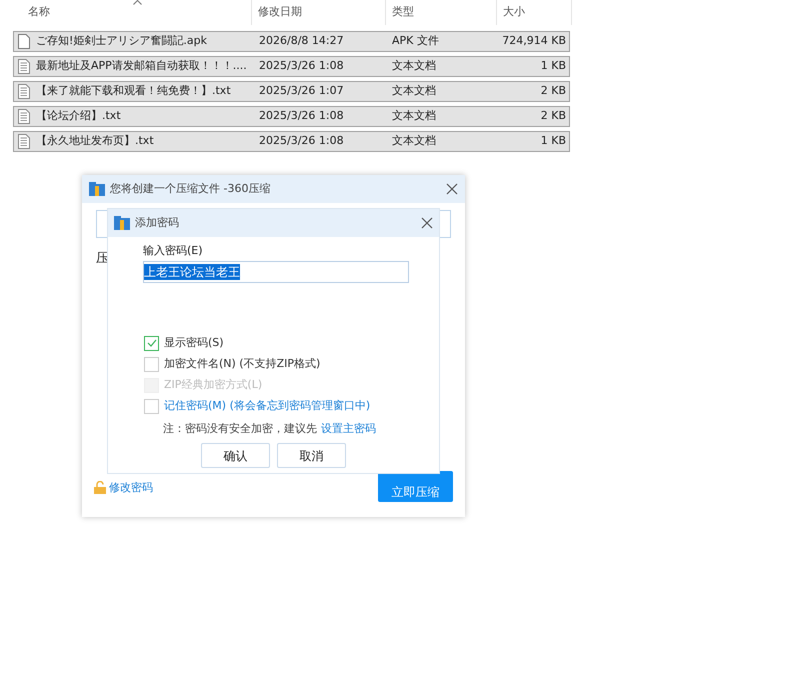 This screenshot has height=678, width=800. What do you see at coordinates (191, 188) in the screenshot?
I see `window-title: 您将创建一个压缩文件 -360压缩` at bounding box center [191, 188].